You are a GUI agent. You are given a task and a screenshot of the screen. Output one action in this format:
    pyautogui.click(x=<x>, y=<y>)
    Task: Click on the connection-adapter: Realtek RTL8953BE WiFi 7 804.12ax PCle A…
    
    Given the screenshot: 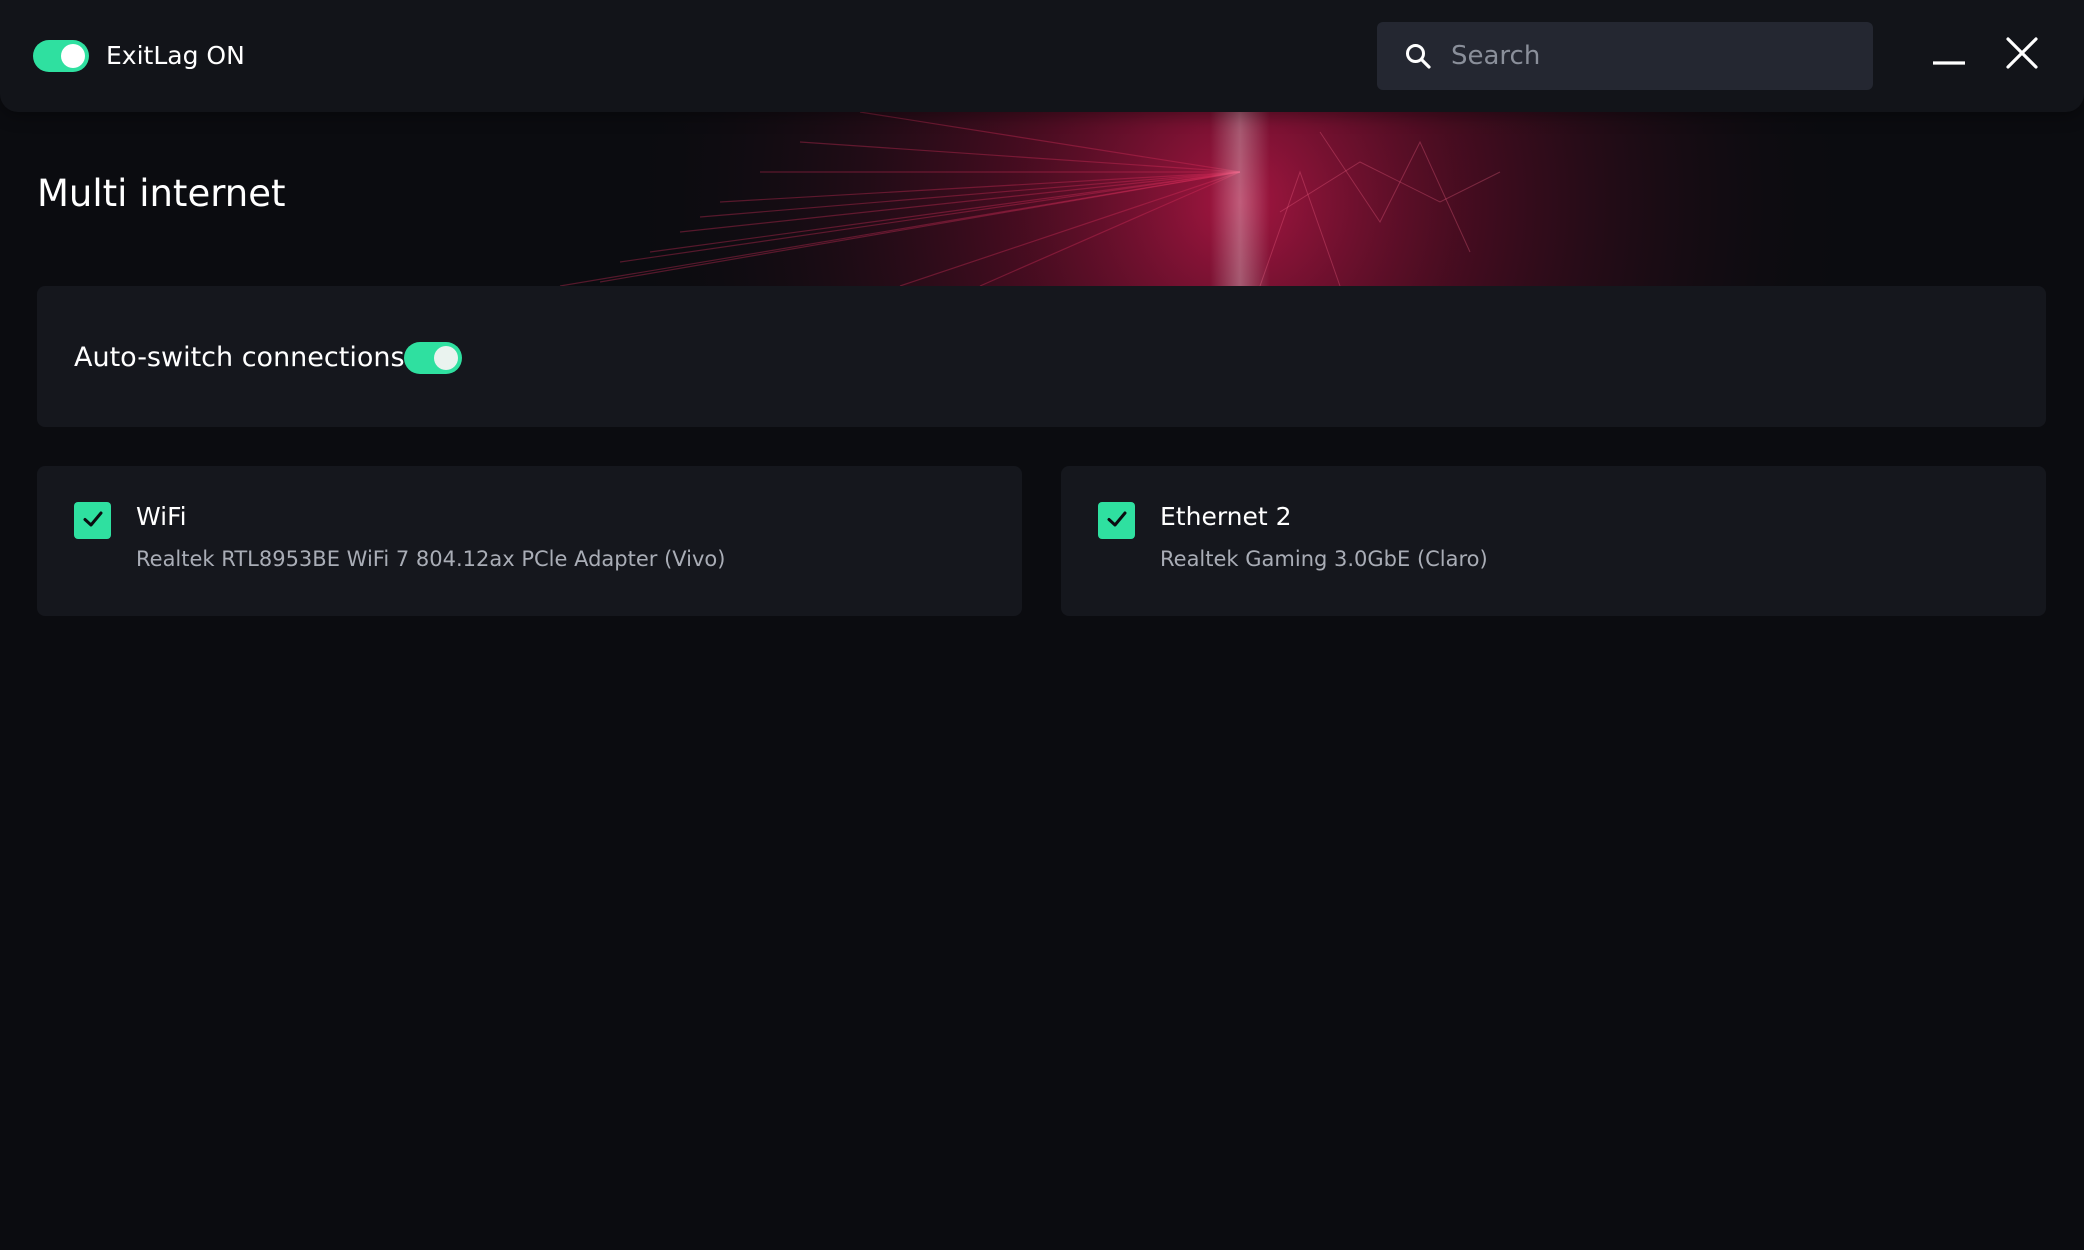 What is the action you would take?
    pyautogui.click(x=431, y=559)
    